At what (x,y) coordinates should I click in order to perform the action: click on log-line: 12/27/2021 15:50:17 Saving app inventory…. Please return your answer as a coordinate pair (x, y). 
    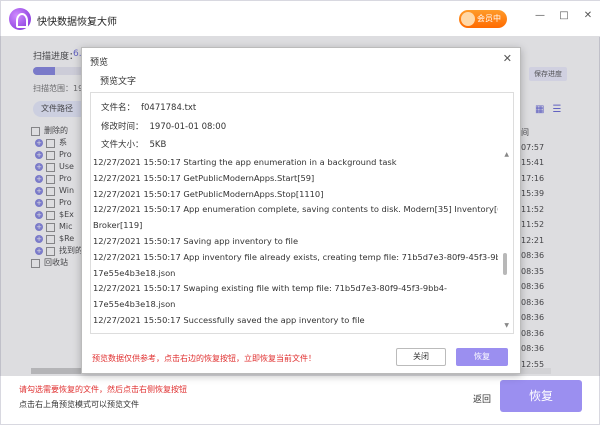
    Looking at the image, I should click on (196, 240).